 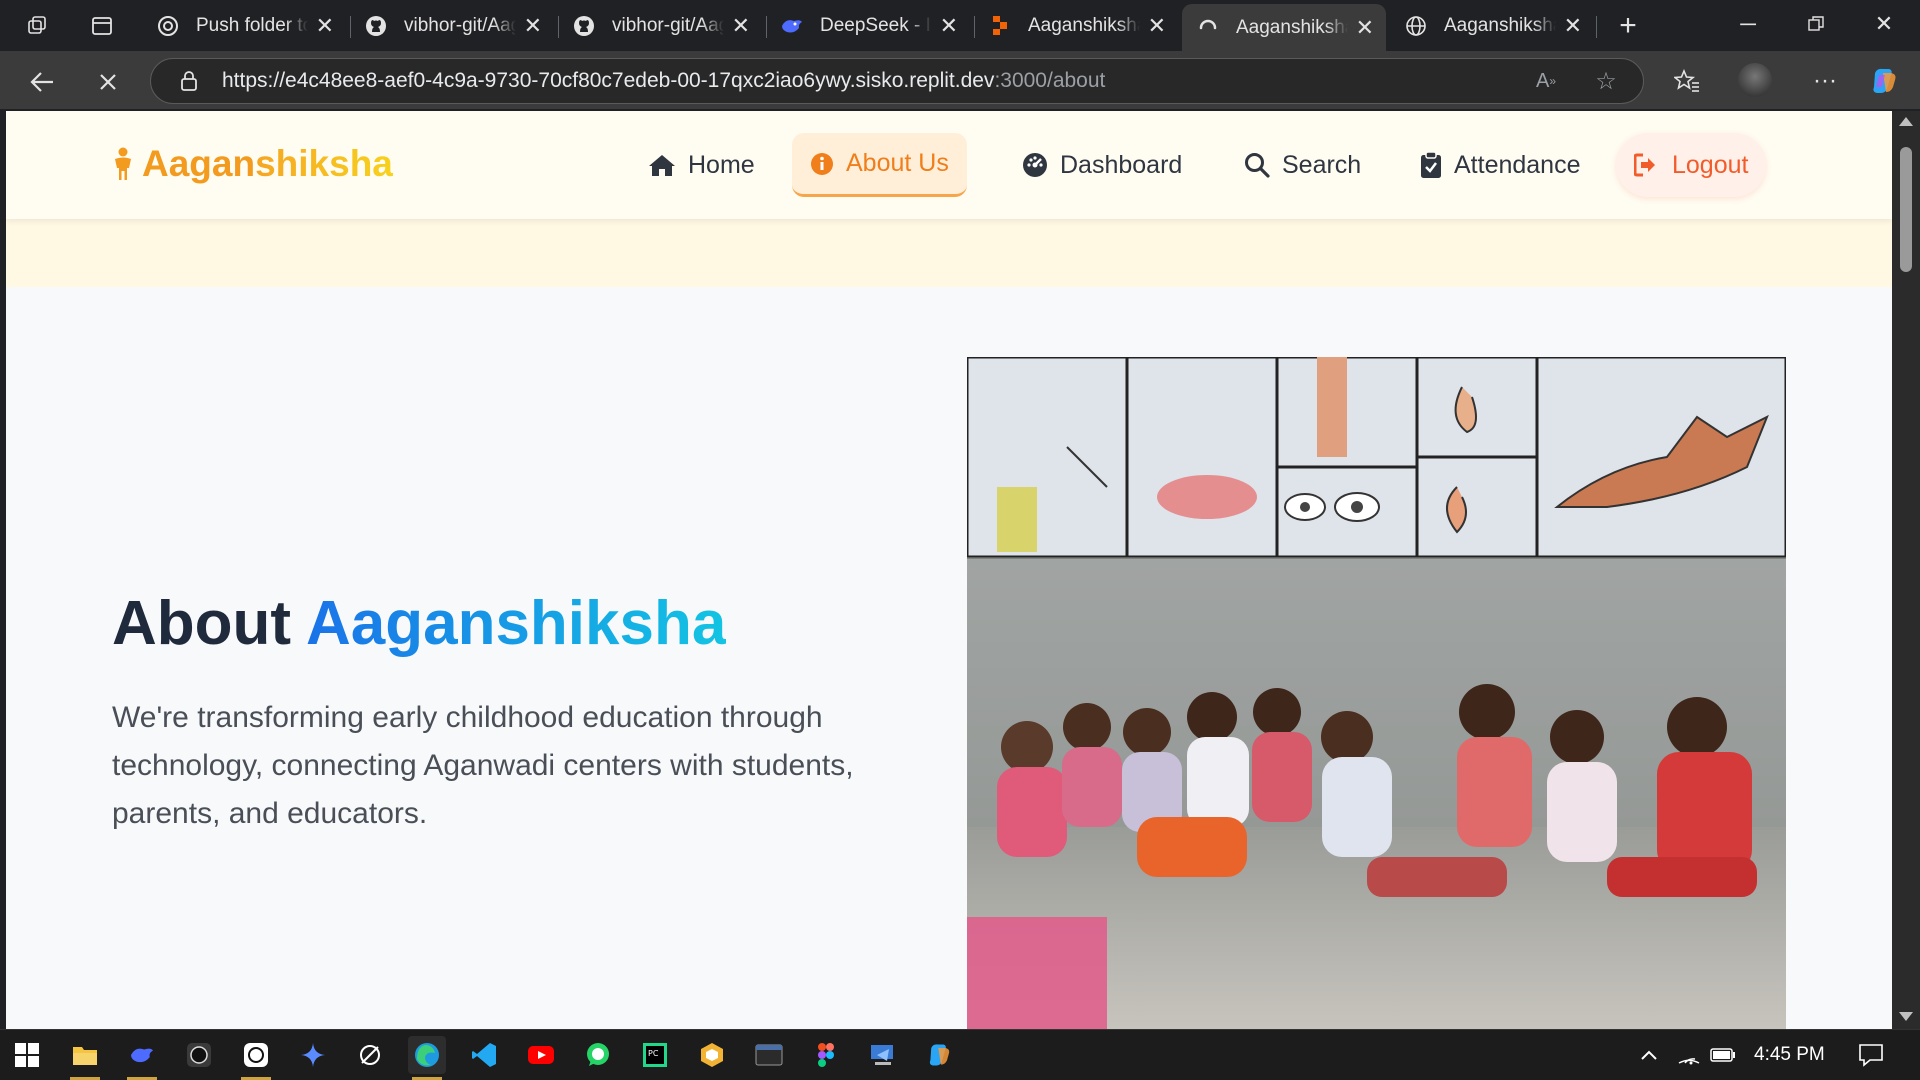 What do you see at coordinates (897, 163) in the screenshot?
I see `nav-label: About Us` at bounding box center [897, 163].